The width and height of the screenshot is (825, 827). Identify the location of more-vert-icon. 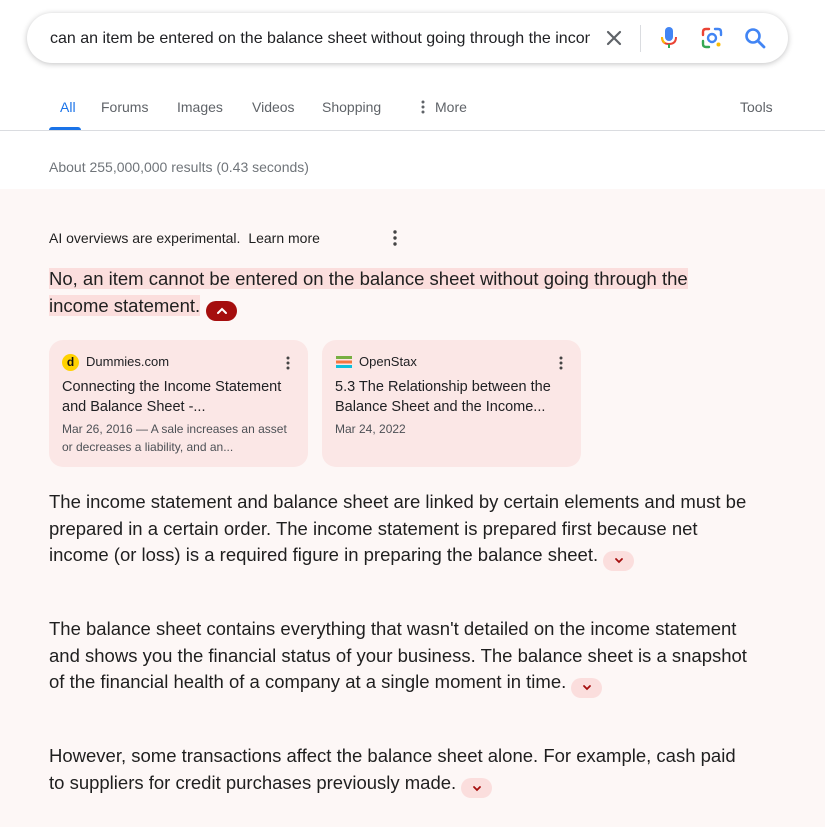
(423, 107).